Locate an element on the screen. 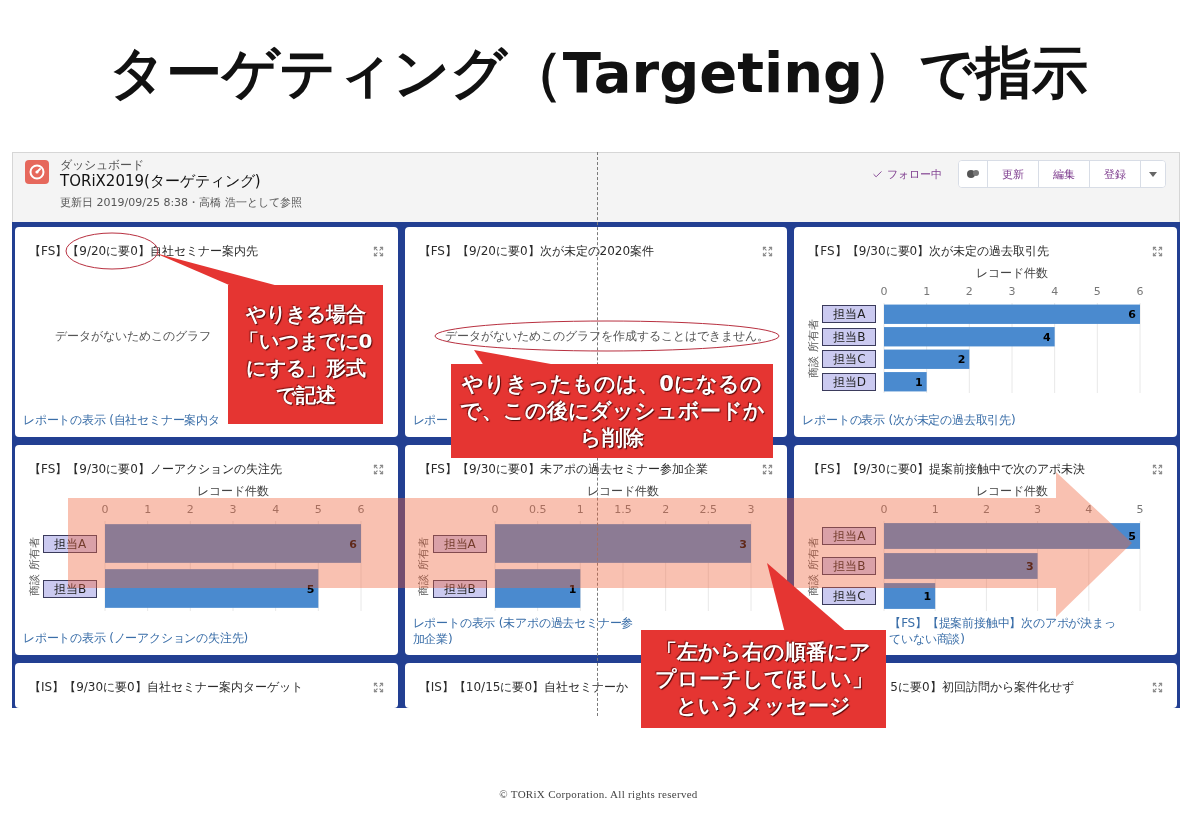 The width and height of the screenshot is (1197, 831). copyright-text: © TORiX Corporation. All rights reserved is located at coordinates (598, 794).